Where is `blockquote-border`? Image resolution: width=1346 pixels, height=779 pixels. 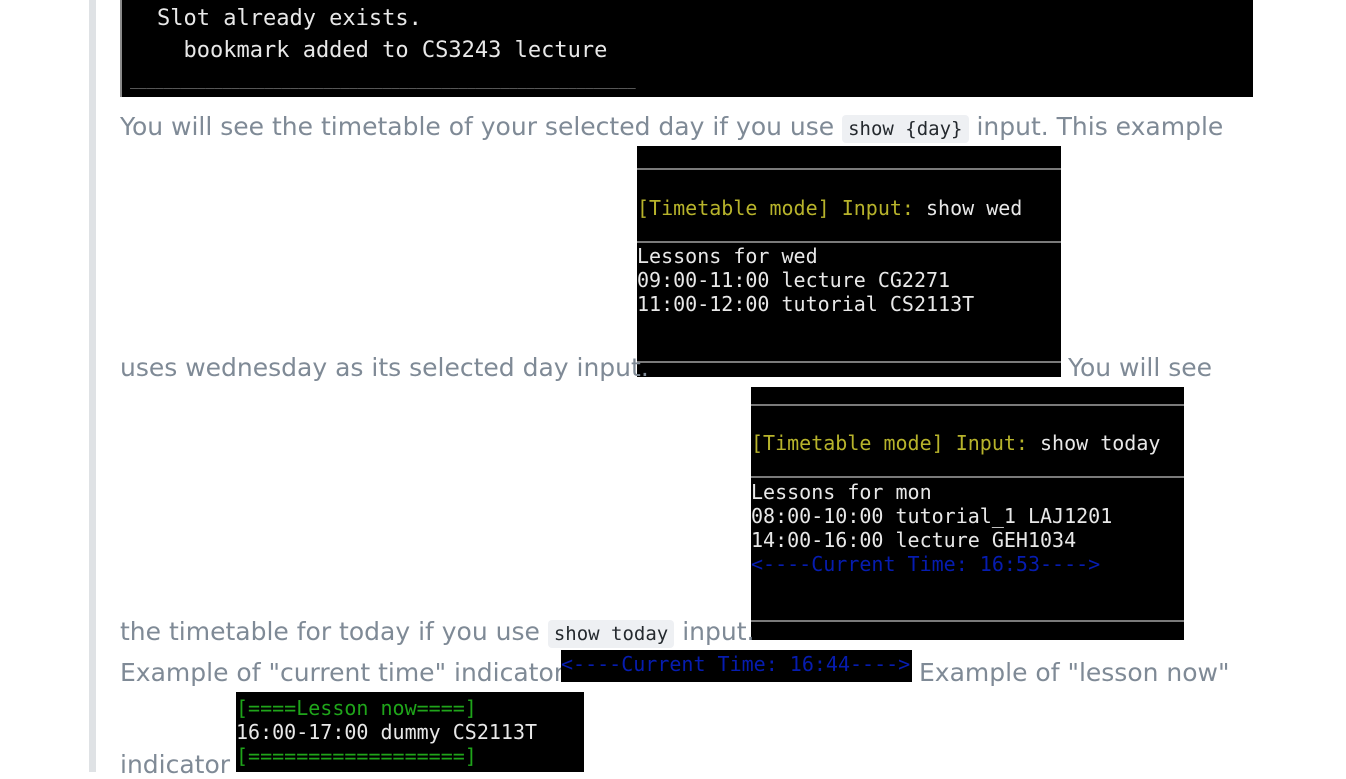
blockquote-border is located at coordinates (92, 386).